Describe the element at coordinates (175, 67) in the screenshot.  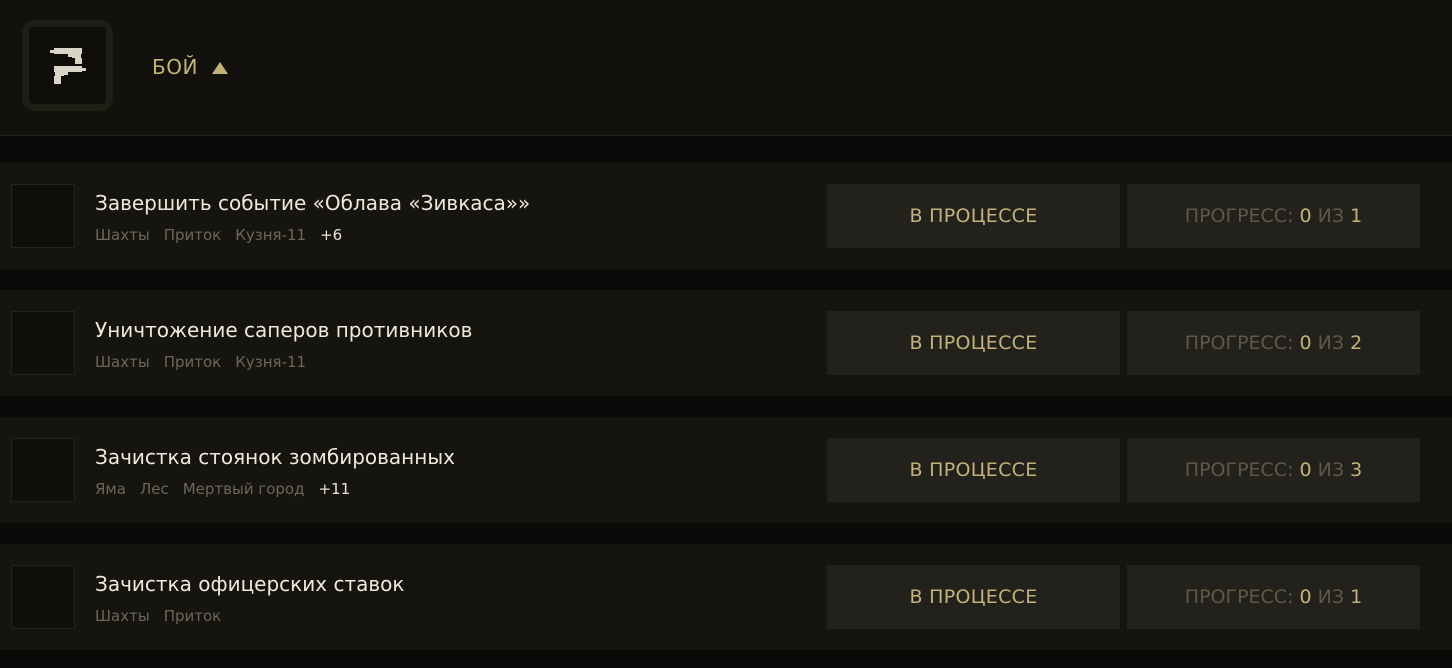
I see `category-title: БОЙ` at that location.